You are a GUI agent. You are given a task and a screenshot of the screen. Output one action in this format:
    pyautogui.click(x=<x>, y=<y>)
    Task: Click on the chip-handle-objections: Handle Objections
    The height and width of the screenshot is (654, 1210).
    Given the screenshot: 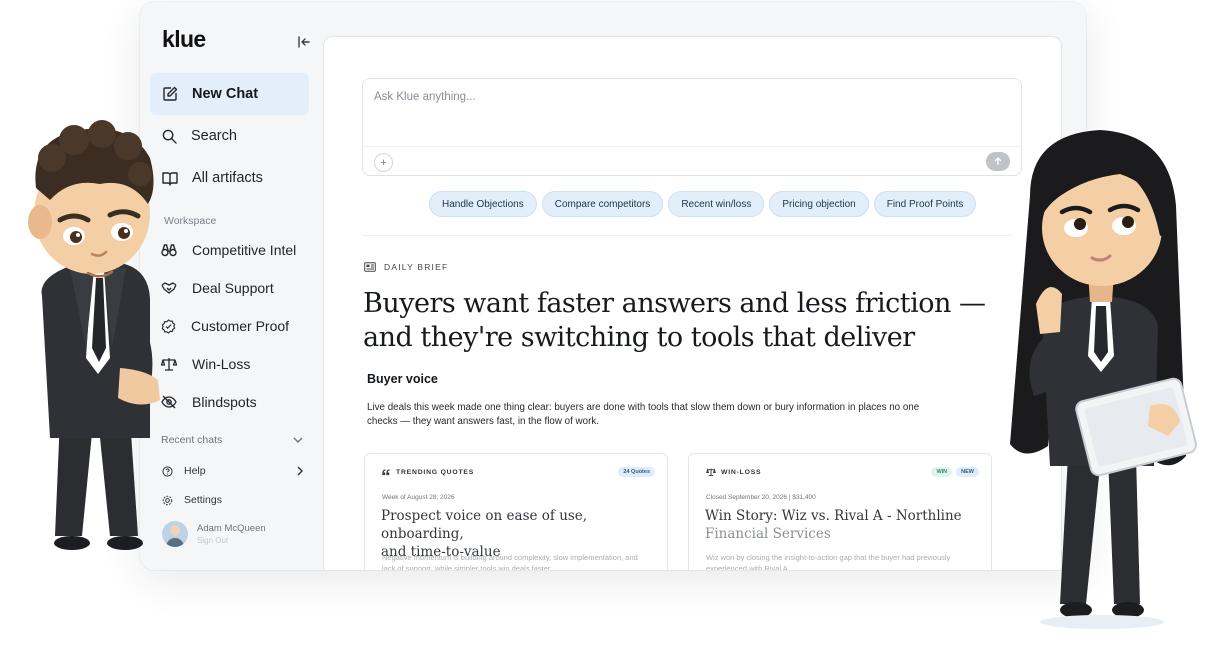 What is the action you would take?
    pyautogui.click(x=483, y=204)
    